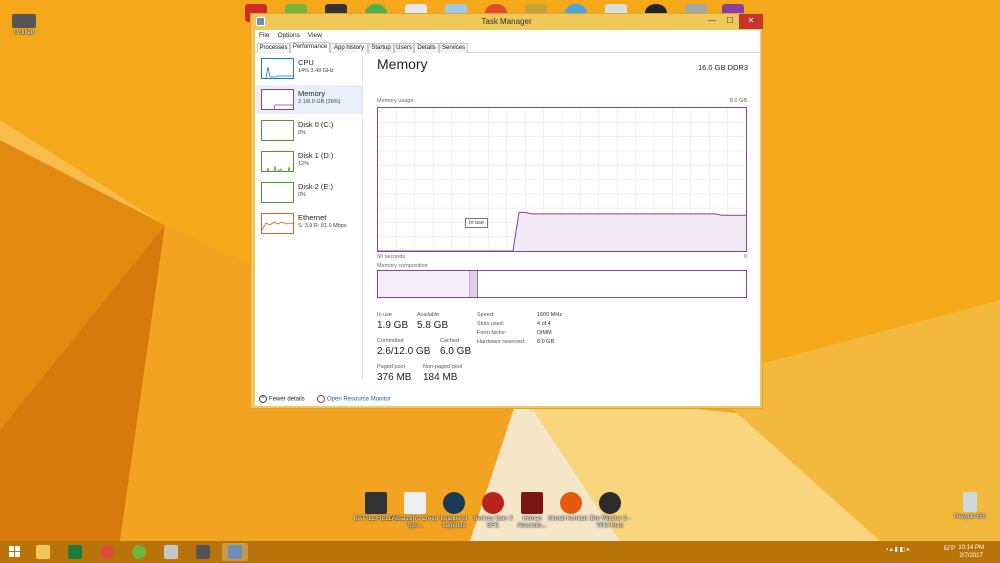 This screenshot has height=563, width=1000. I want to click on taskbar-chrome, so click(107, 552).